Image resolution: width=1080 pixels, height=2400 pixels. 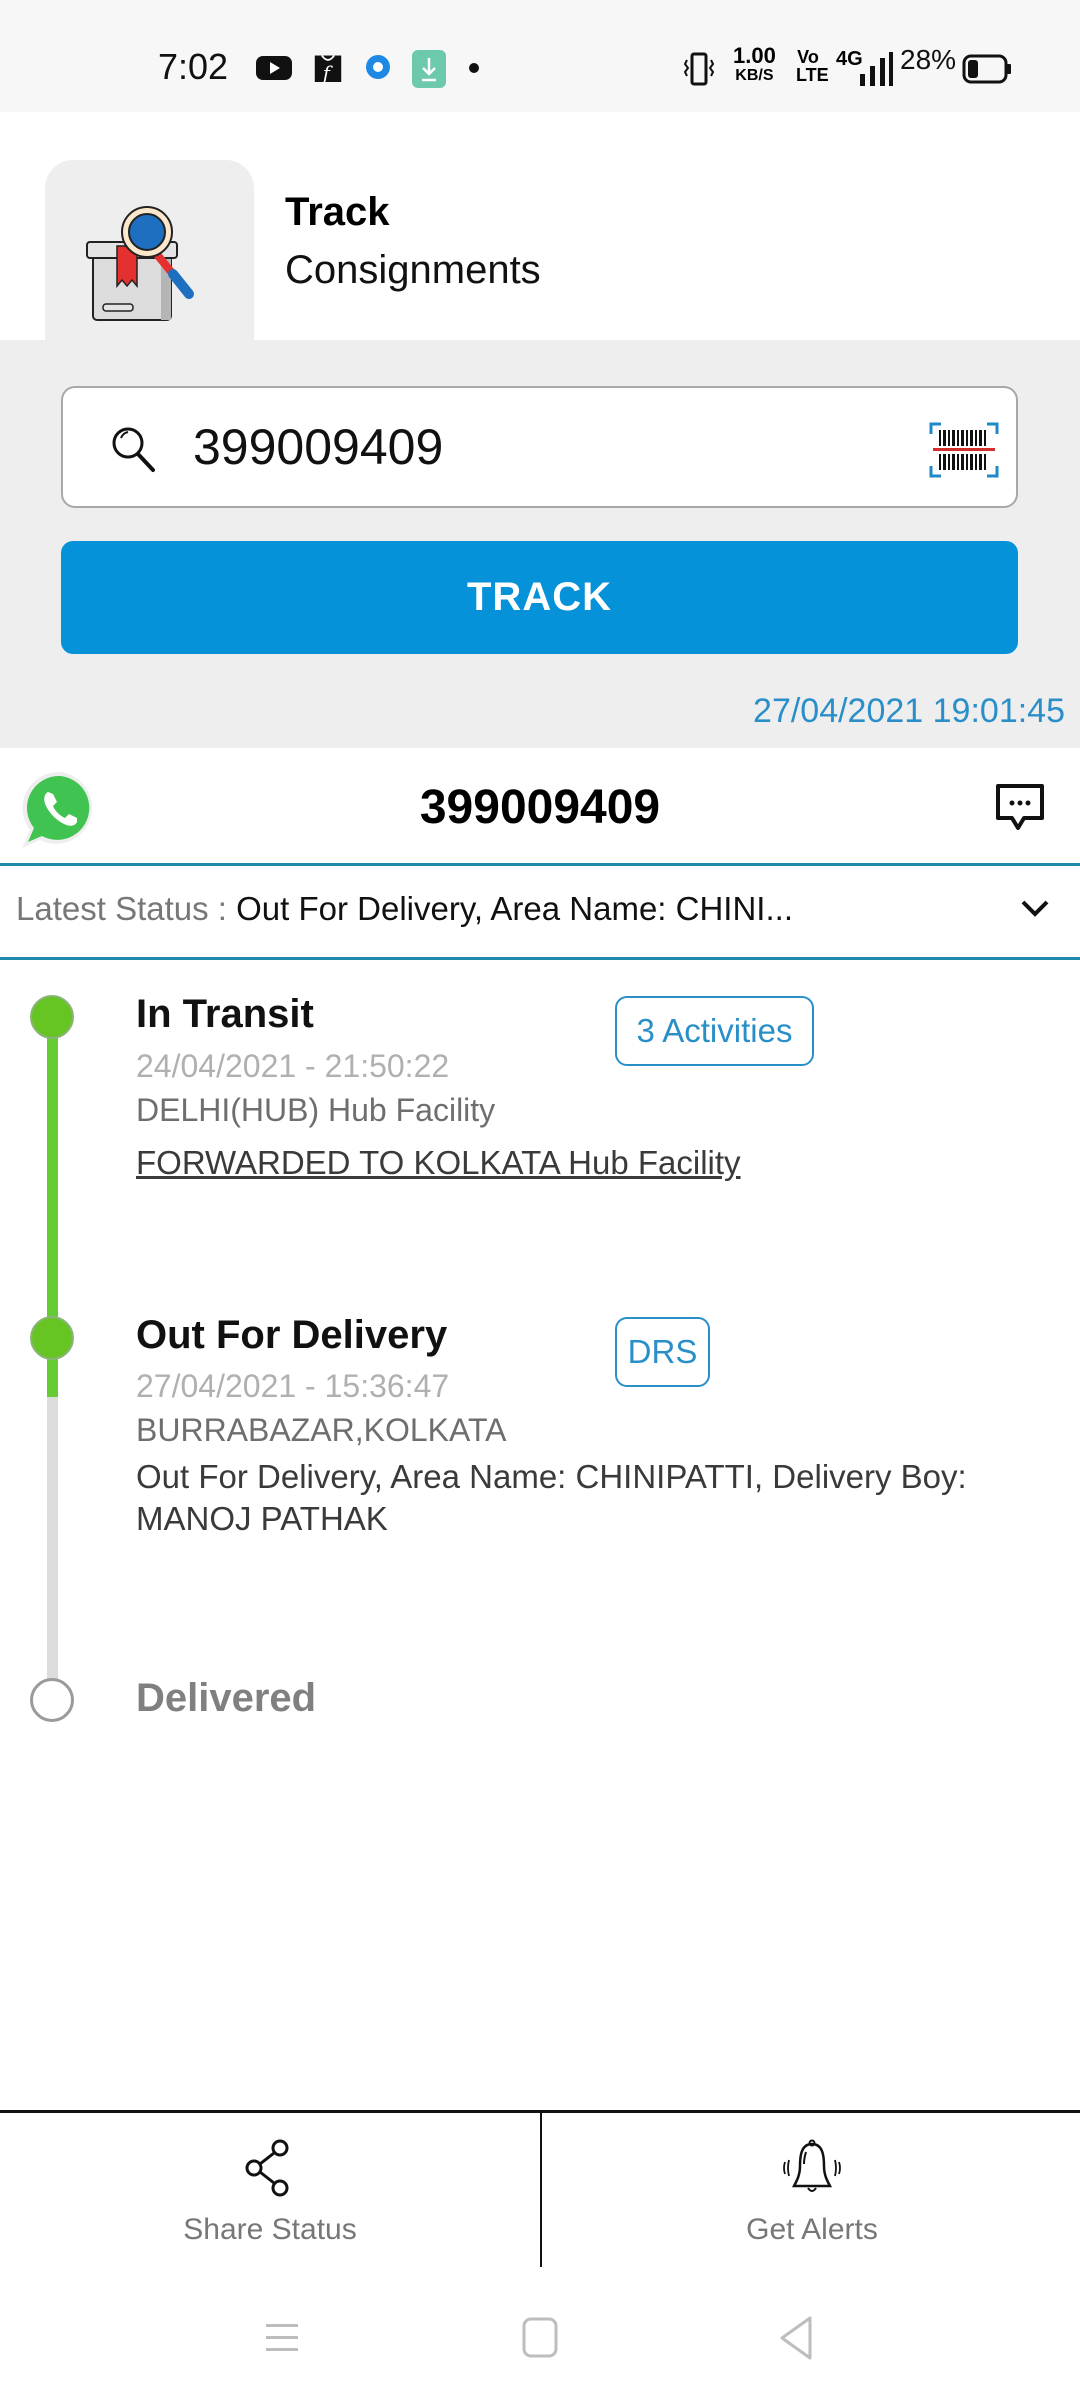 I want to click on net-speed: 1.00 KB/S, so click(x=754, y=64).